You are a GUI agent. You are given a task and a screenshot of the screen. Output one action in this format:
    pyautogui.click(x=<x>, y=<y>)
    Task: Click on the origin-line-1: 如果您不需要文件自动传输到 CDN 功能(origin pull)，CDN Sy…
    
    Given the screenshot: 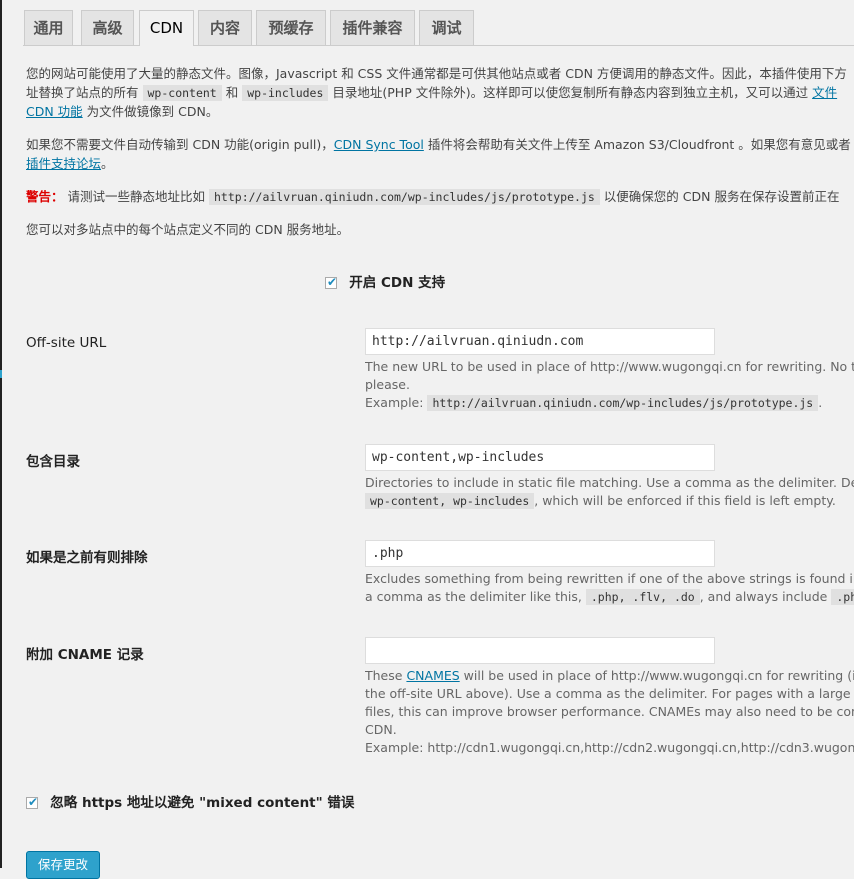 What is the action you would take?
    pyautogui.click(x=438, y=145)
    